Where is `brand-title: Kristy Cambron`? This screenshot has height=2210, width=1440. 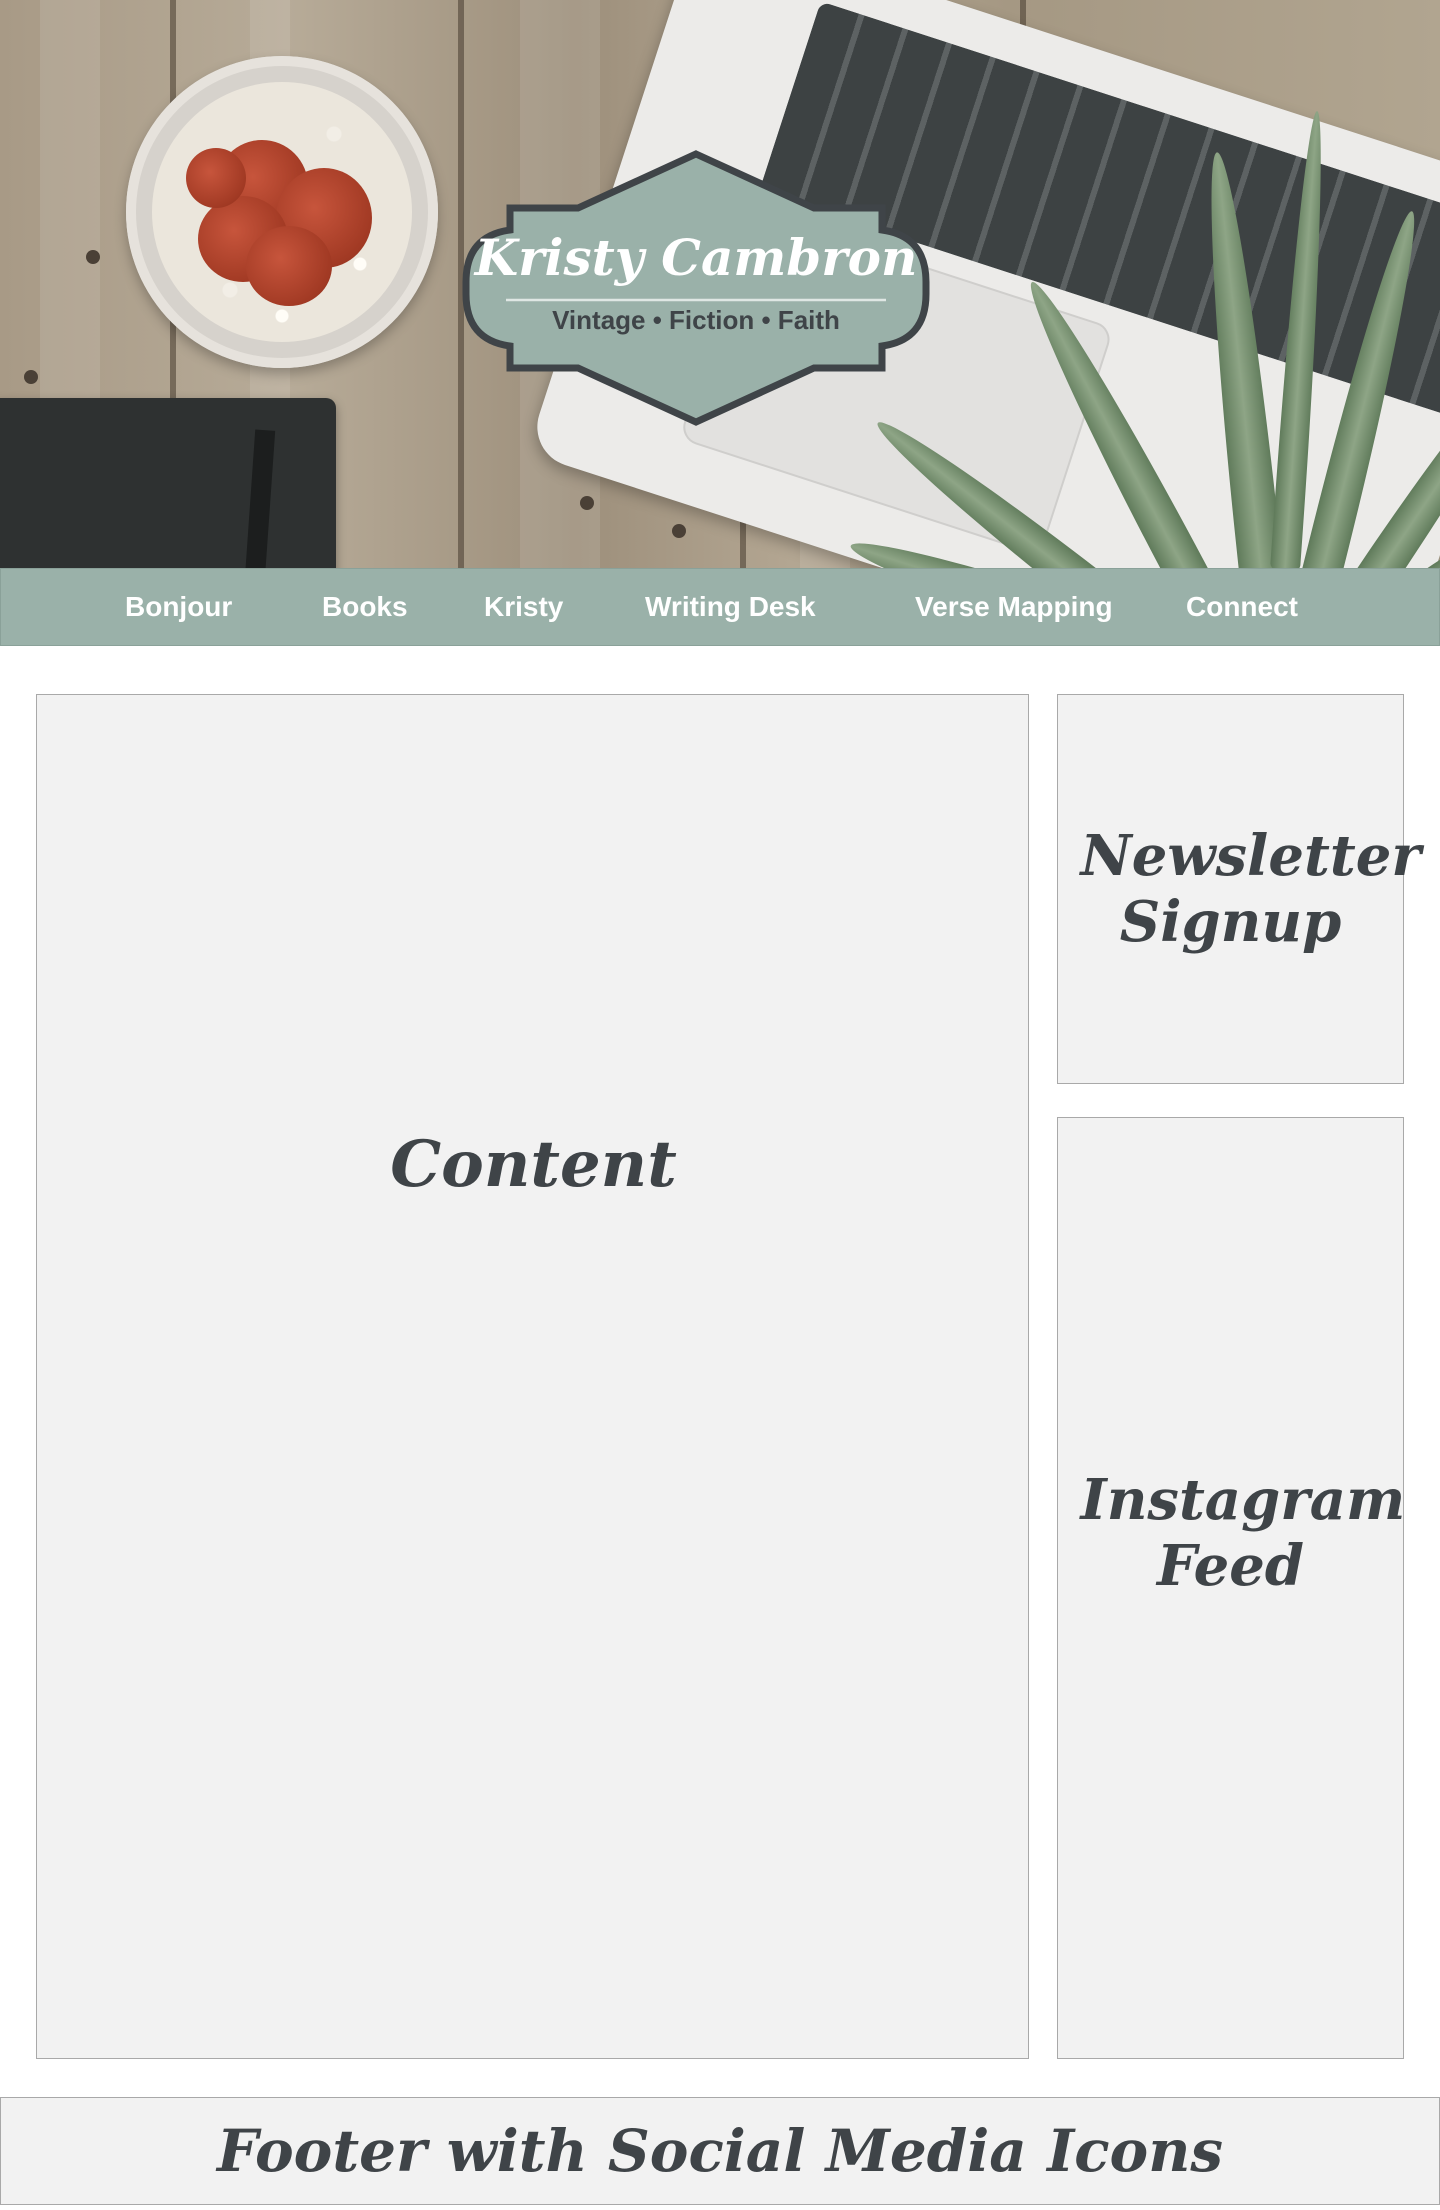
brand-title: Kristy Cambron is located at coordinates (696, 257).